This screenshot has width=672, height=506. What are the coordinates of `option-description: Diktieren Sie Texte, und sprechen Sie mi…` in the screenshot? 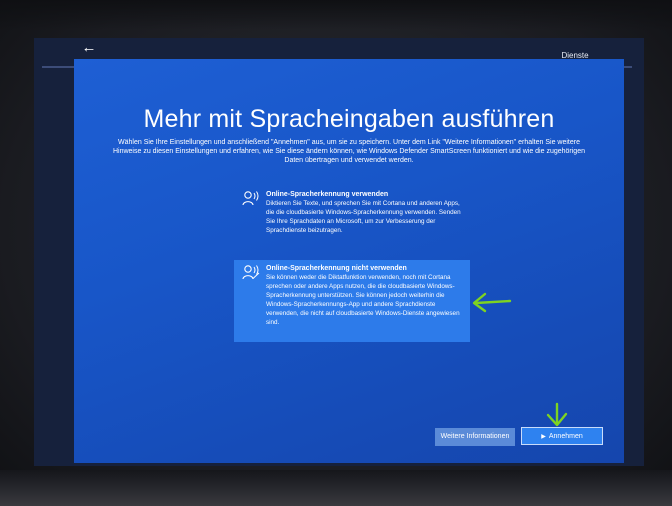 It's located at (363, 217).